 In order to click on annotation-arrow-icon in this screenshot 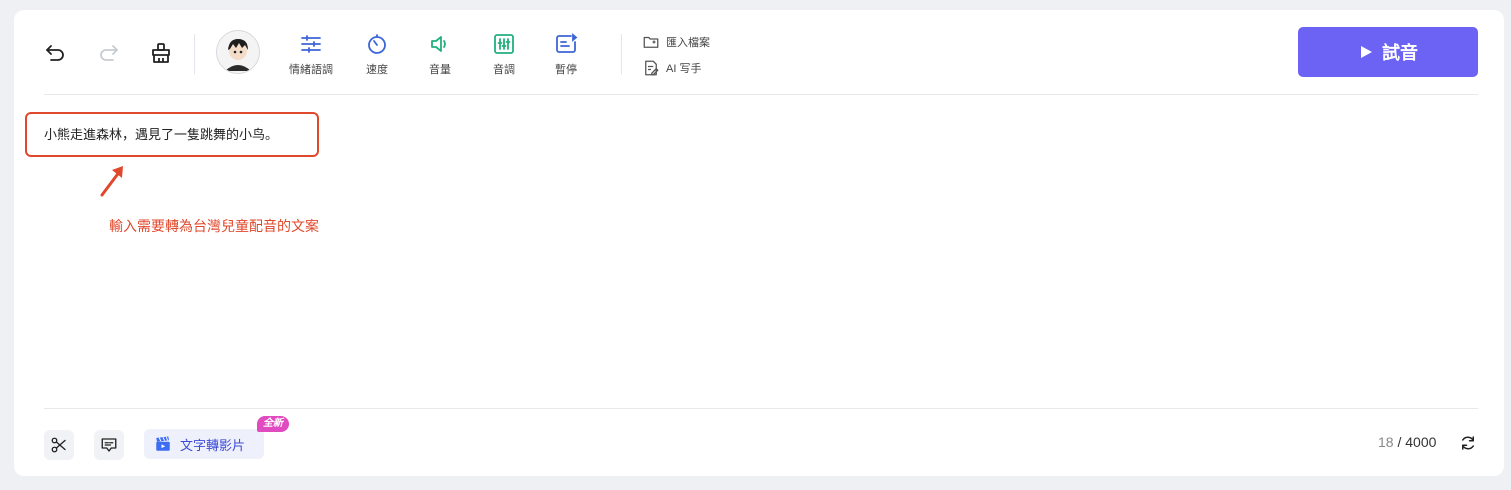, I will do `click(111, 181)`.